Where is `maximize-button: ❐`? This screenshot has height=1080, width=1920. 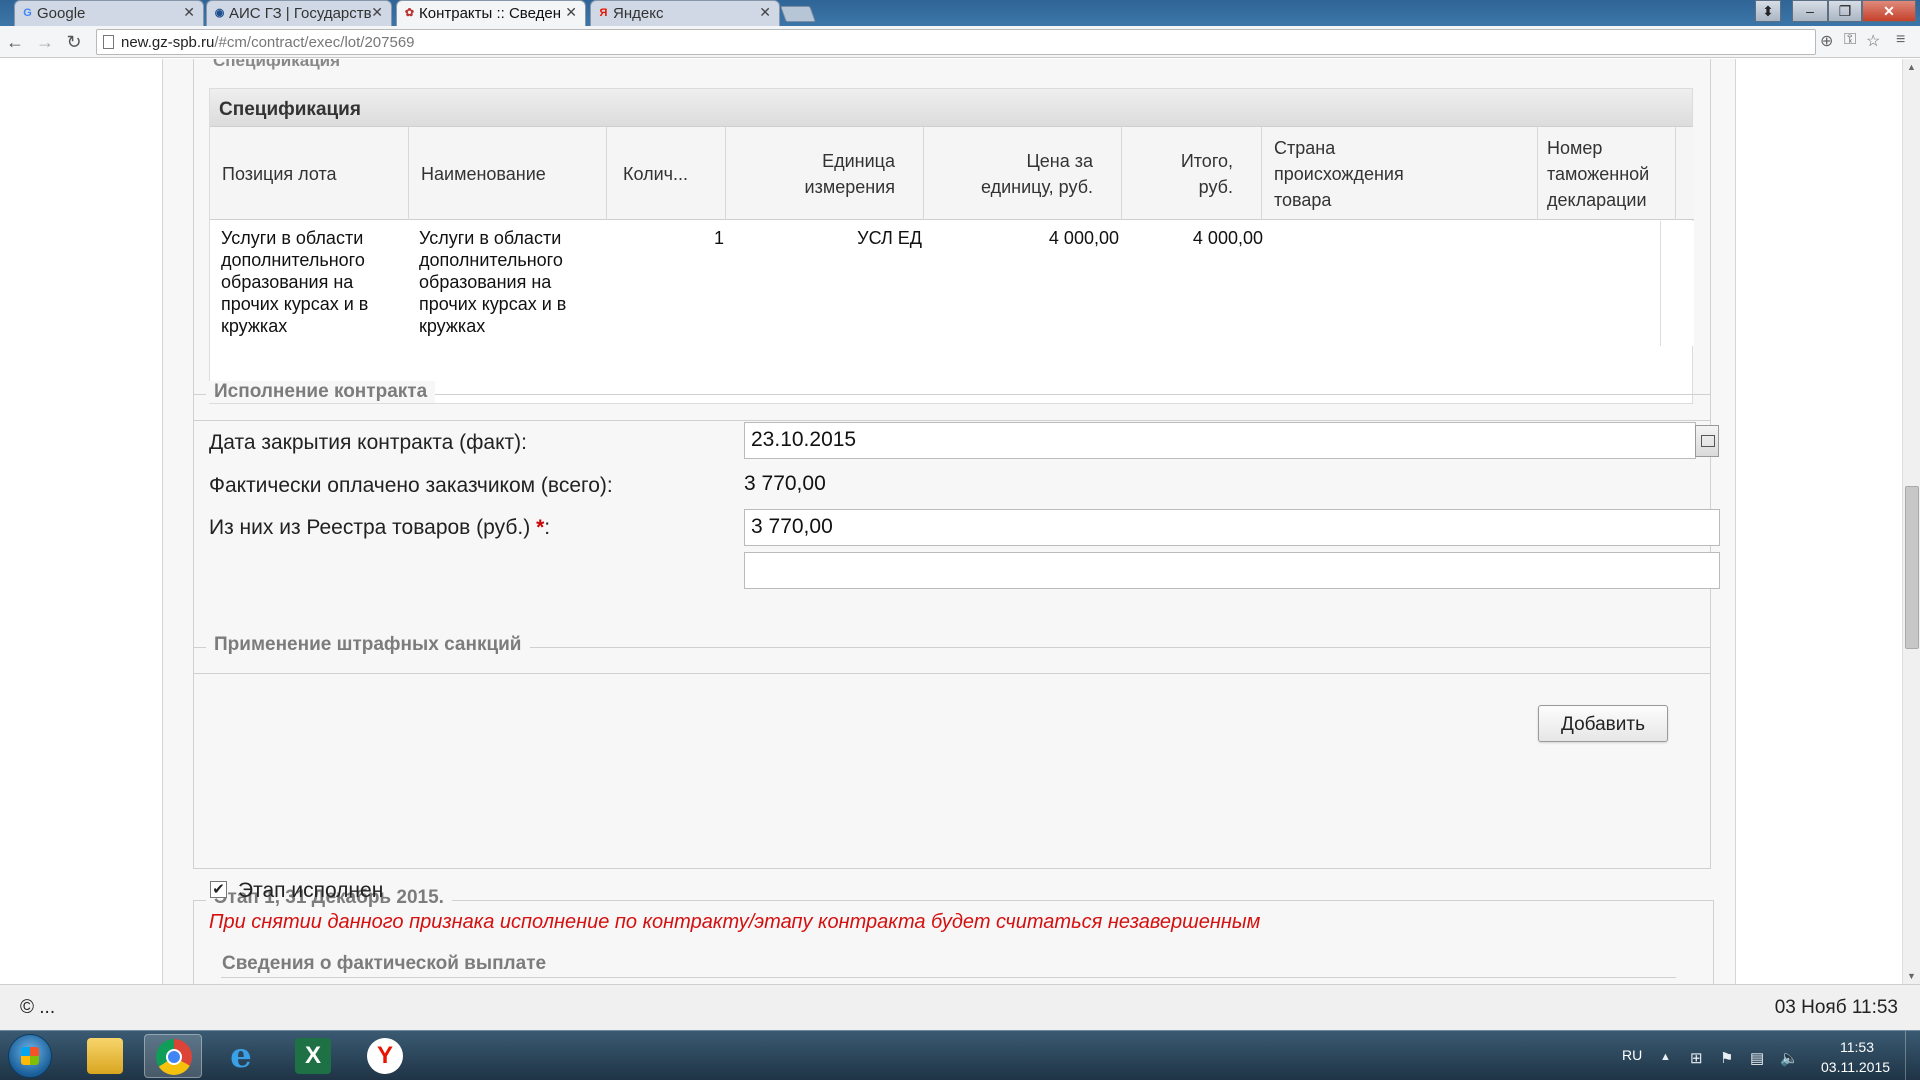 maximize-button: ❐ is located at coordinates (1845, 11).